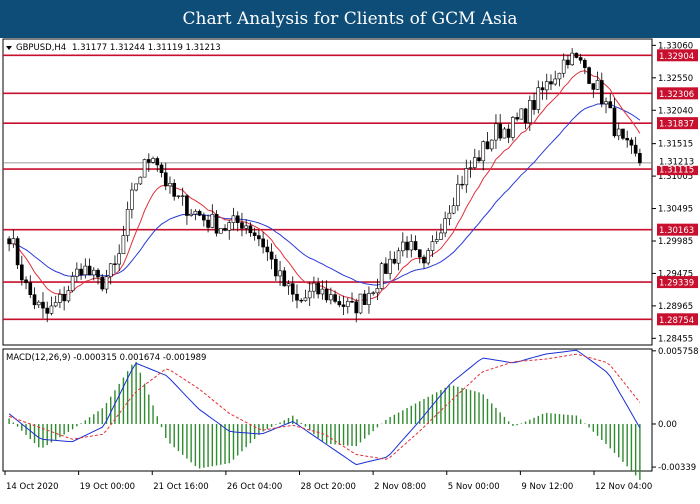 This screenshot has width=700, height=504. What do you see at coordinates (676, 162) in the screenshot?
I see `current-price-tag: 1.31213` at bounding box center [676, 162].